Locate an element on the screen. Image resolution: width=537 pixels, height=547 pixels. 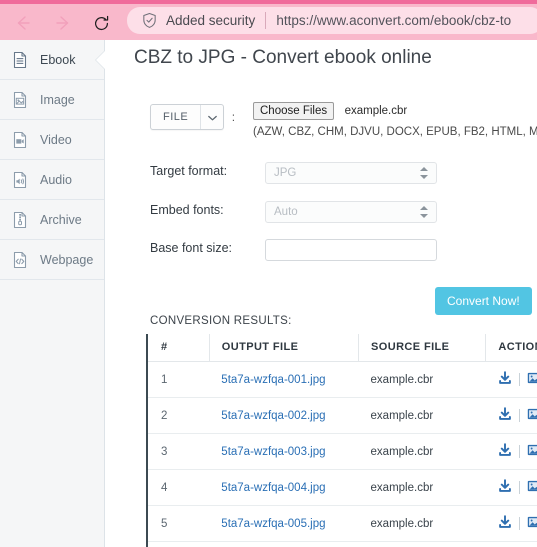
target-format-select: JPG is located at coordinates (351, 173).